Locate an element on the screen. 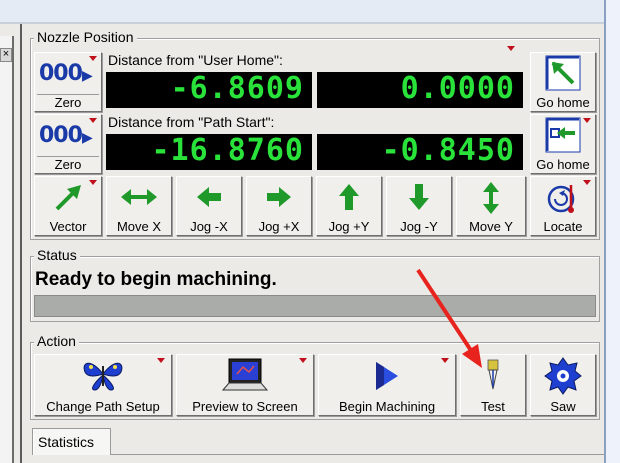  locate-label: Locate is located at coordinates (563, 226).